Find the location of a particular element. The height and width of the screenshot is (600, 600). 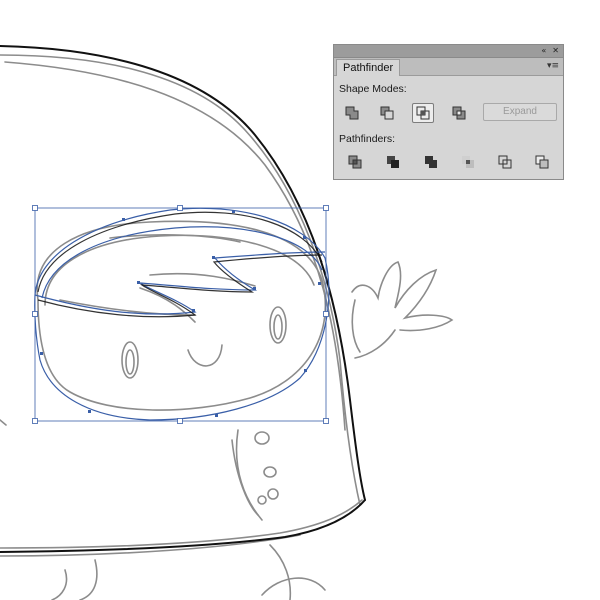

close-panel-icon: ✕ is located at coordinates (555, 51).